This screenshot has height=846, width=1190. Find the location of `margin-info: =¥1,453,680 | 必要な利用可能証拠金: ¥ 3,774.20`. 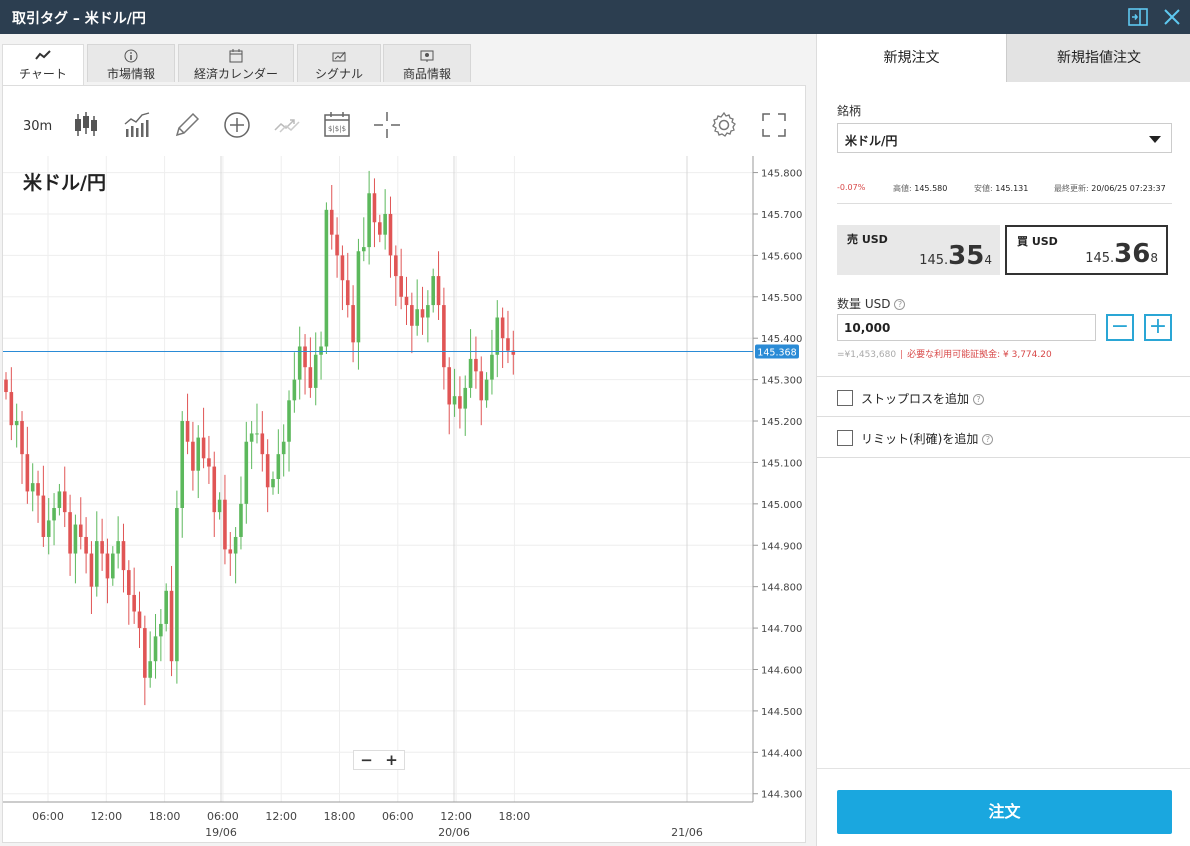

margin-info: =¥1,453,680 | 必要な利用可能証拠金: ¥ 3,774.20 is located at coordinates (944, 353).